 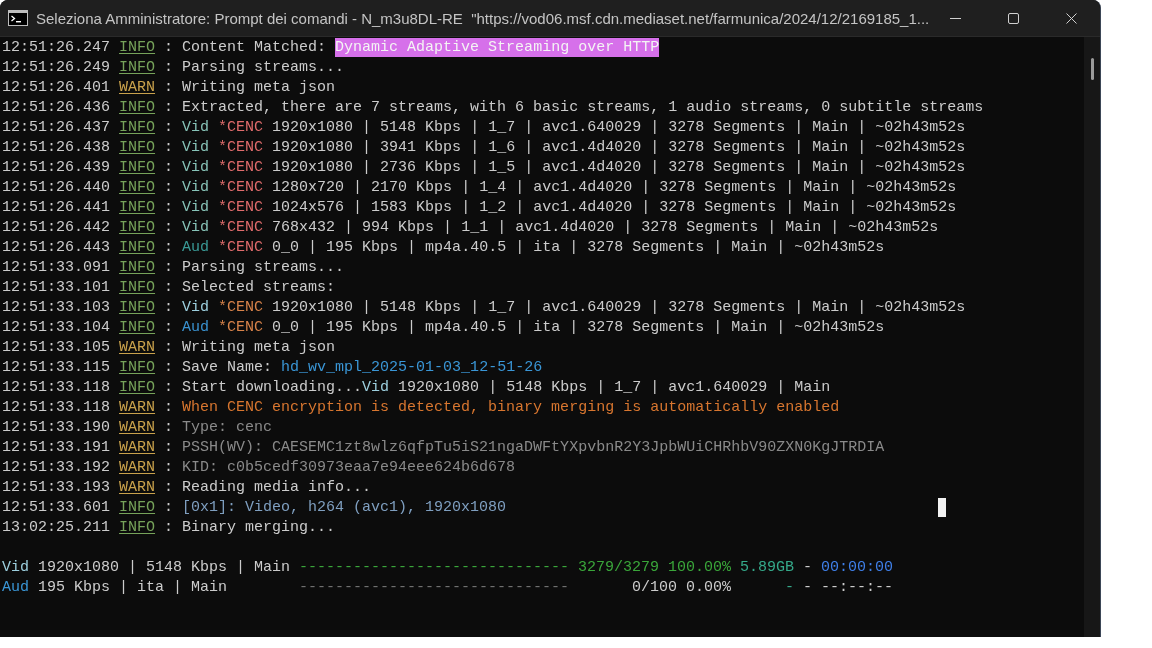 What do you see at coordinates (56, 68) in the screenshot?
I see `log-timestamp: 12:51:26.249` at bounding box center [56, 68].